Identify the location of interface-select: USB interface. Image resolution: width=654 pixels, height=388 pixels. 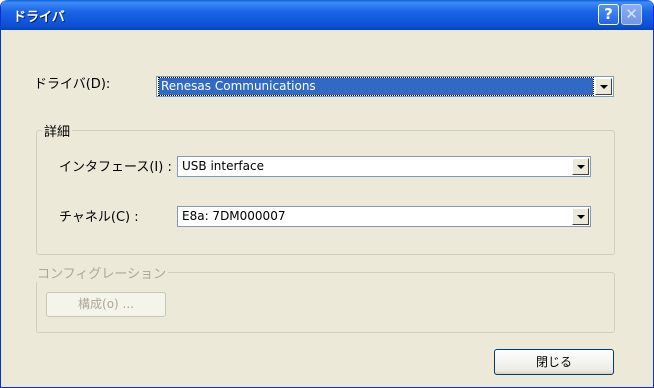
(384, 166).